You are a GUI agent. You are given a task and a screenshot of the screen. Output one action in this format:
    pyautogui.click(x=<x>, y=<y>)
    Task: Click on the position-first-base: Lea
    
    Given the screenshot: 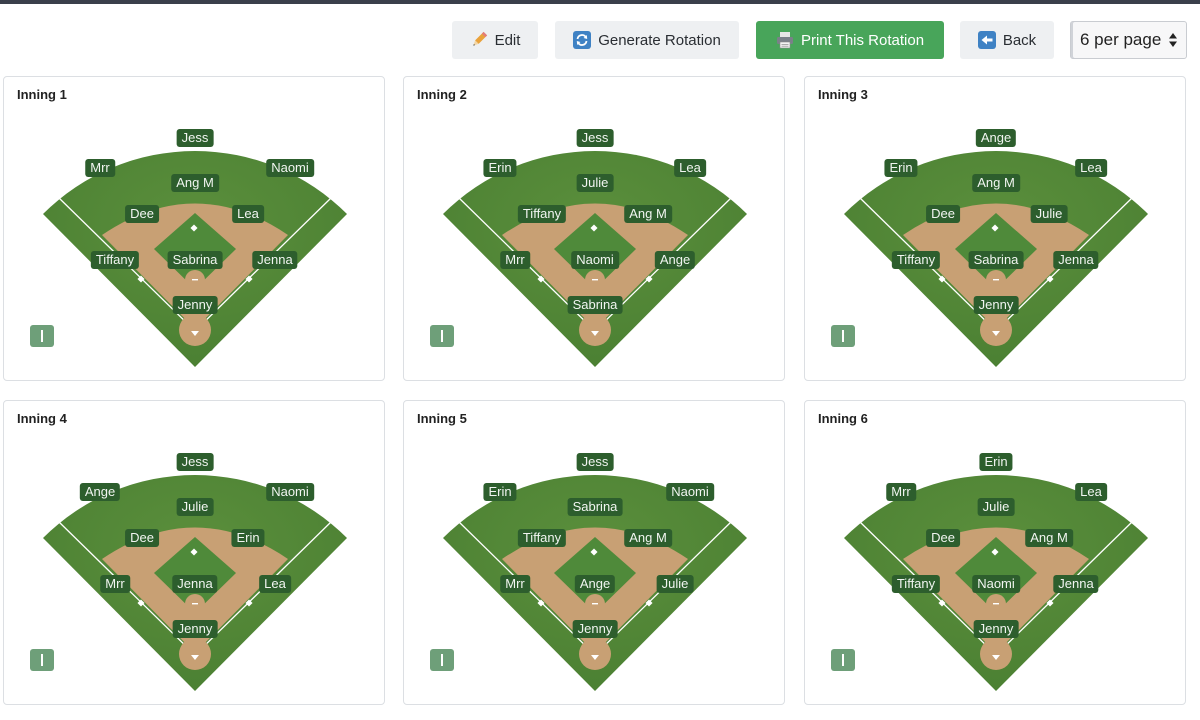 What is the action you would take?
    pyautogui.click(x=275, y=584)
    